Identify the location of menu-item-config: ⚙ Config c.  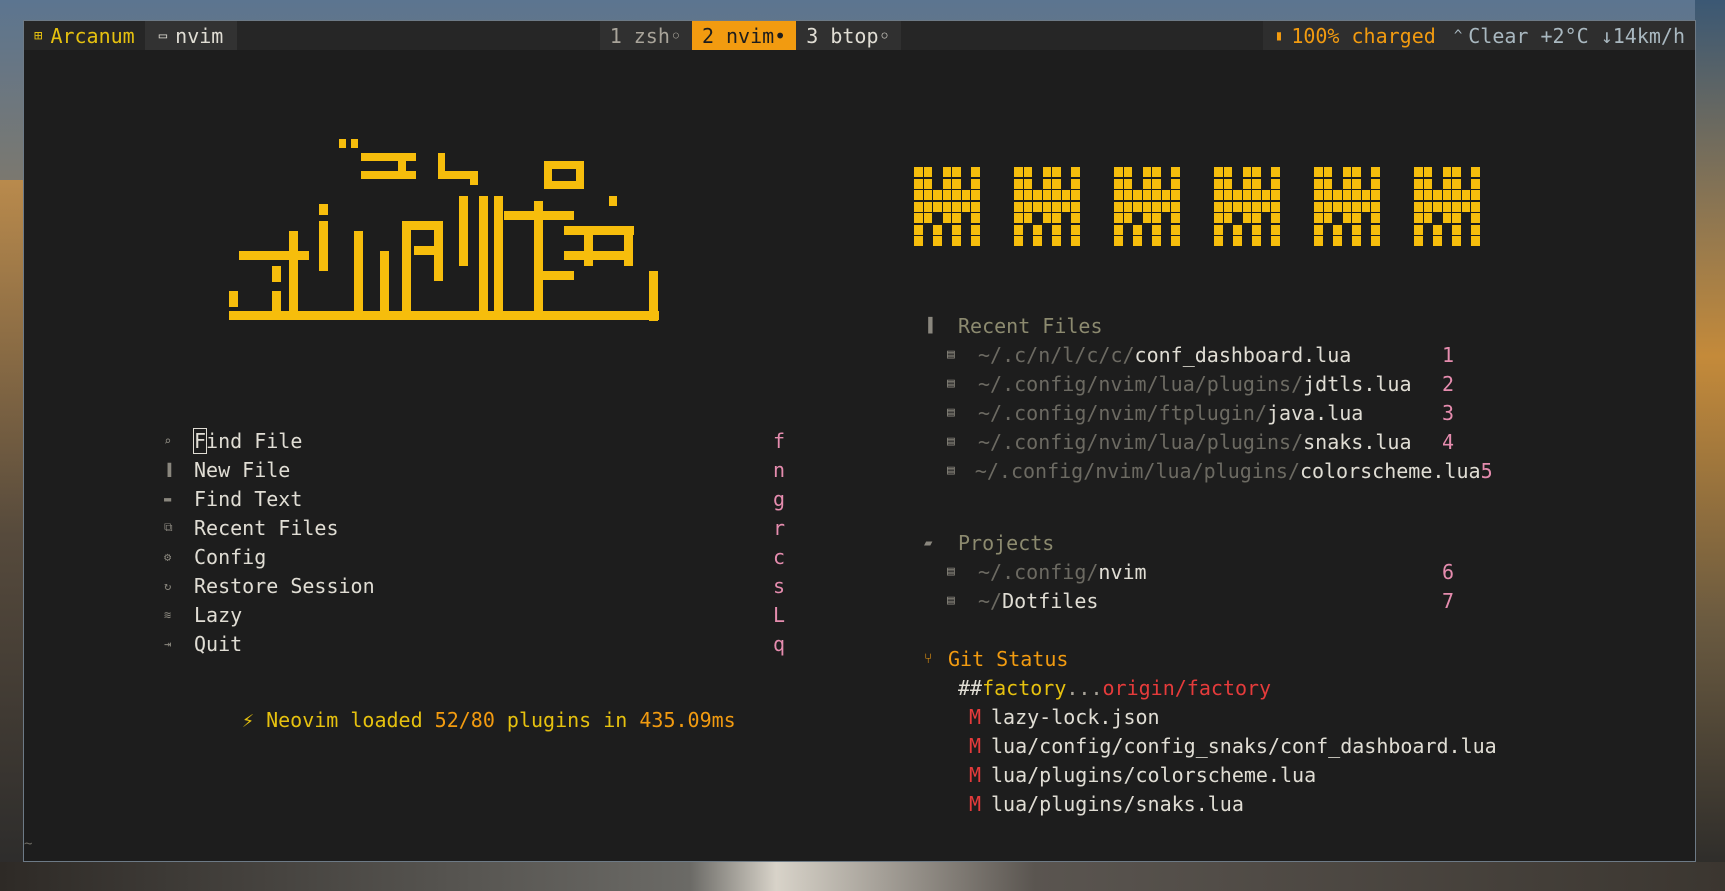
(494, 556).